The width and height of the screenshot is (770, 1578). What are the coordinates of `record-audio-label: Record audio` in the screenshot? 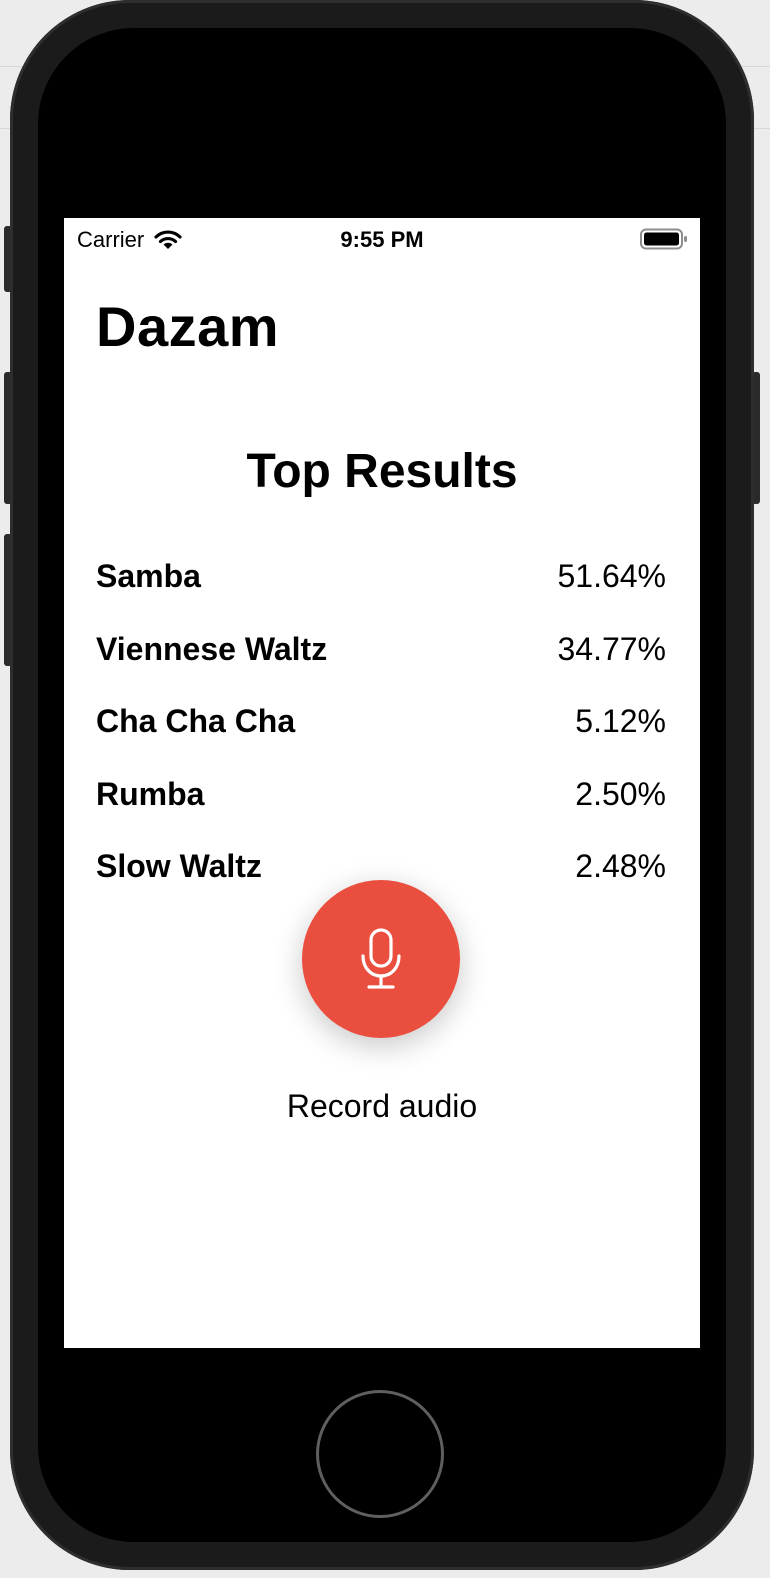 It's located at (382, 1106).